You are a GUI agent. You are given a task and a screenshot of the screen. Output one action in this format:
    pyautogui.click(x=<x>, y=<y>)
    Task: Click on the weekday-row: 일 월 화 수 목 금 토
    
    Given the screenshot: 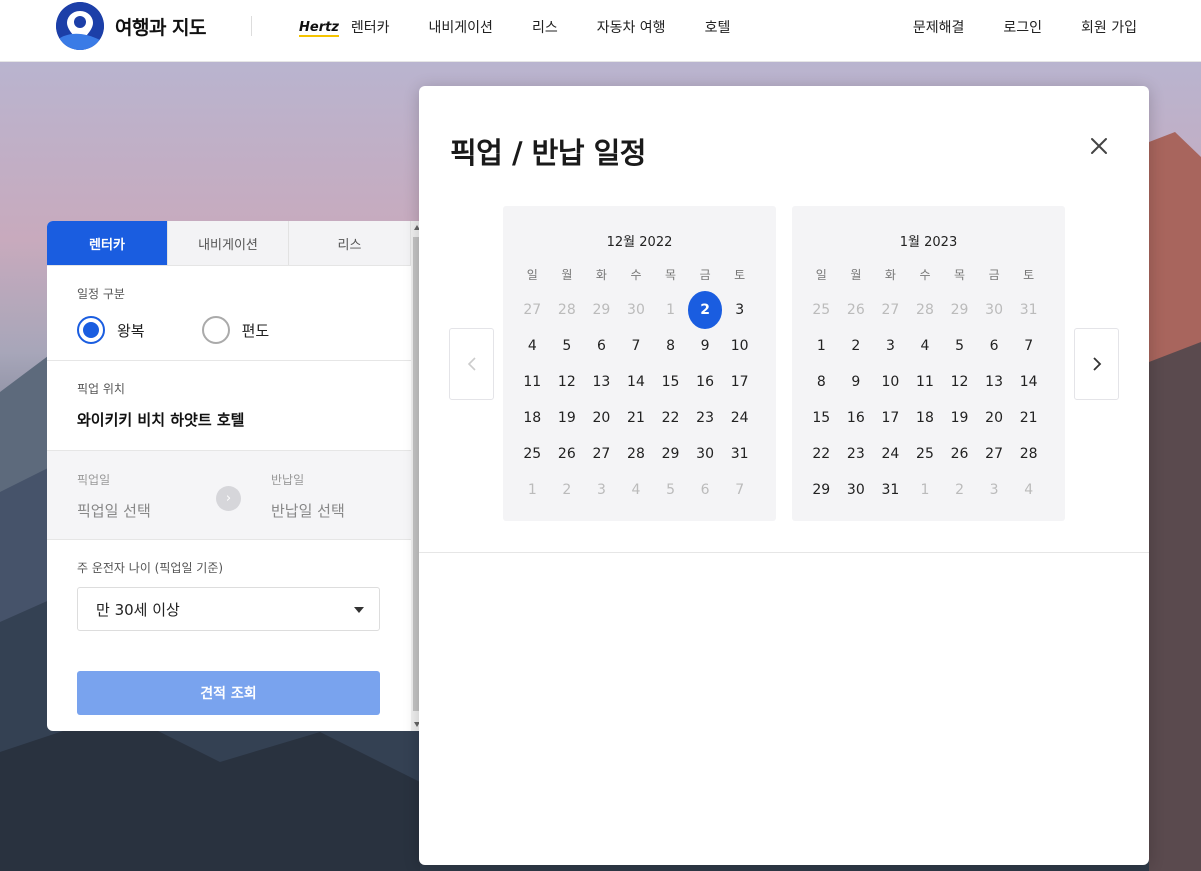 What is the action you would take?
    pyautogui.click(x=928, y=274)
    